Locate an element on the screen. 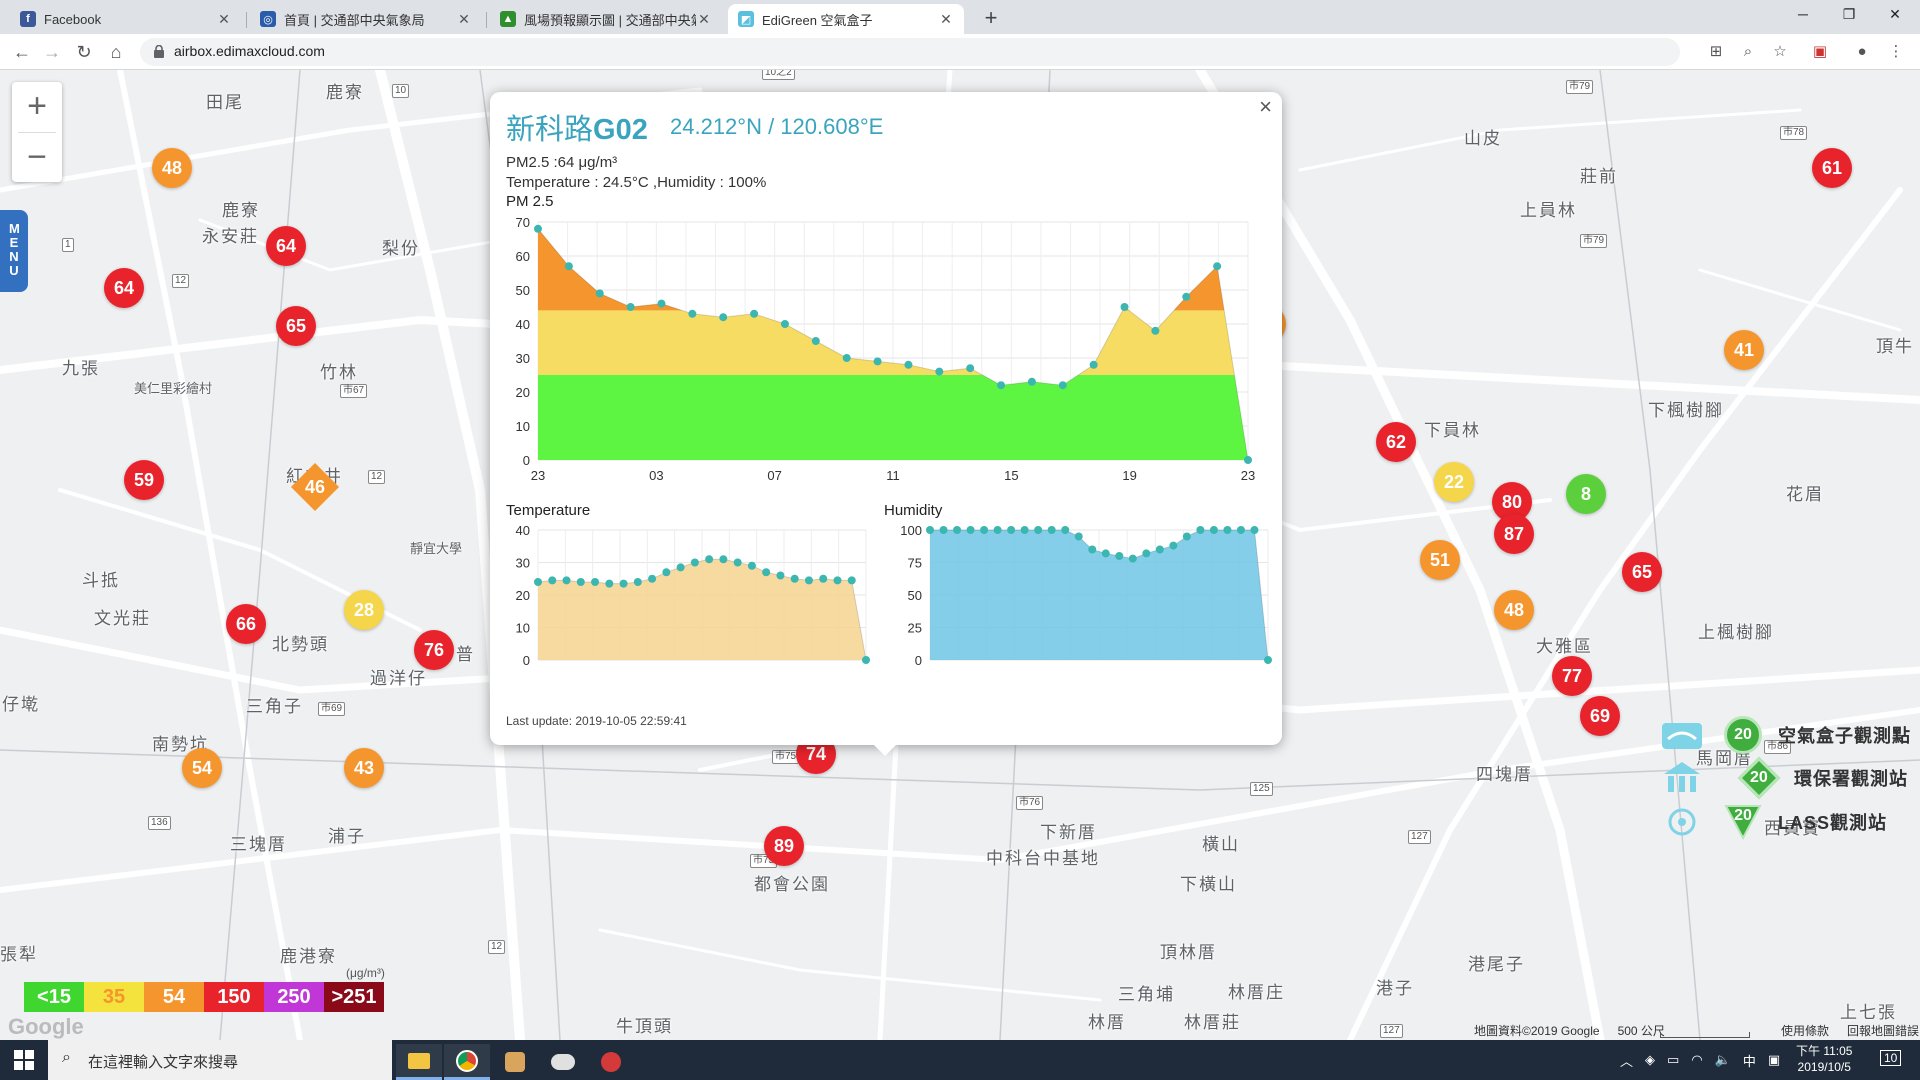  aqi-marker: 28 is located at coordinates (364, 610).